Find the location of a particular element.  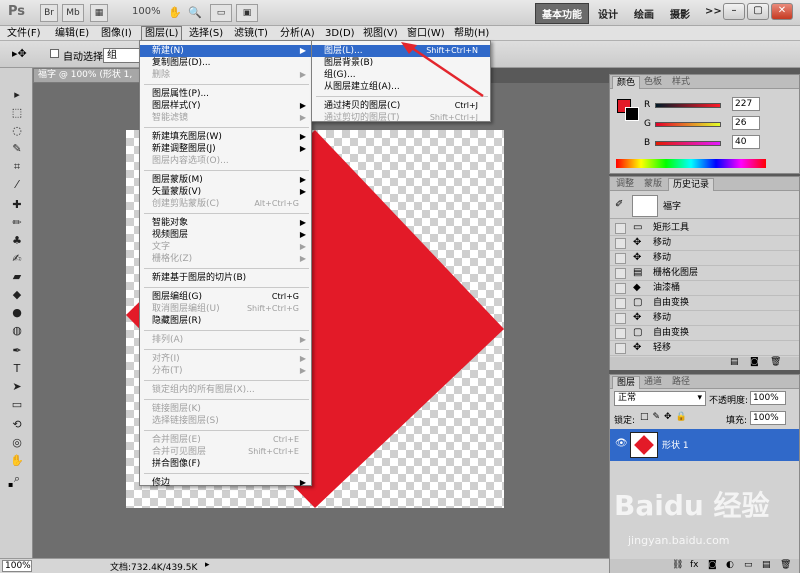

layer-style-icon: fx is located at coordinates (694, 565).